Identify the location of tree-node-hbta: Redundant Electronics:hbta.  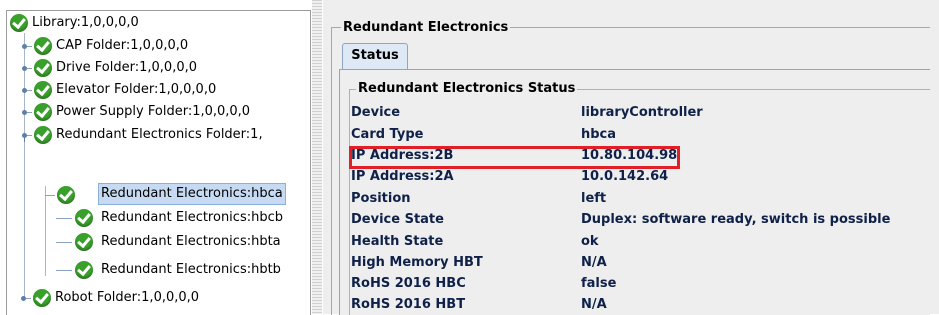
(181, 242).